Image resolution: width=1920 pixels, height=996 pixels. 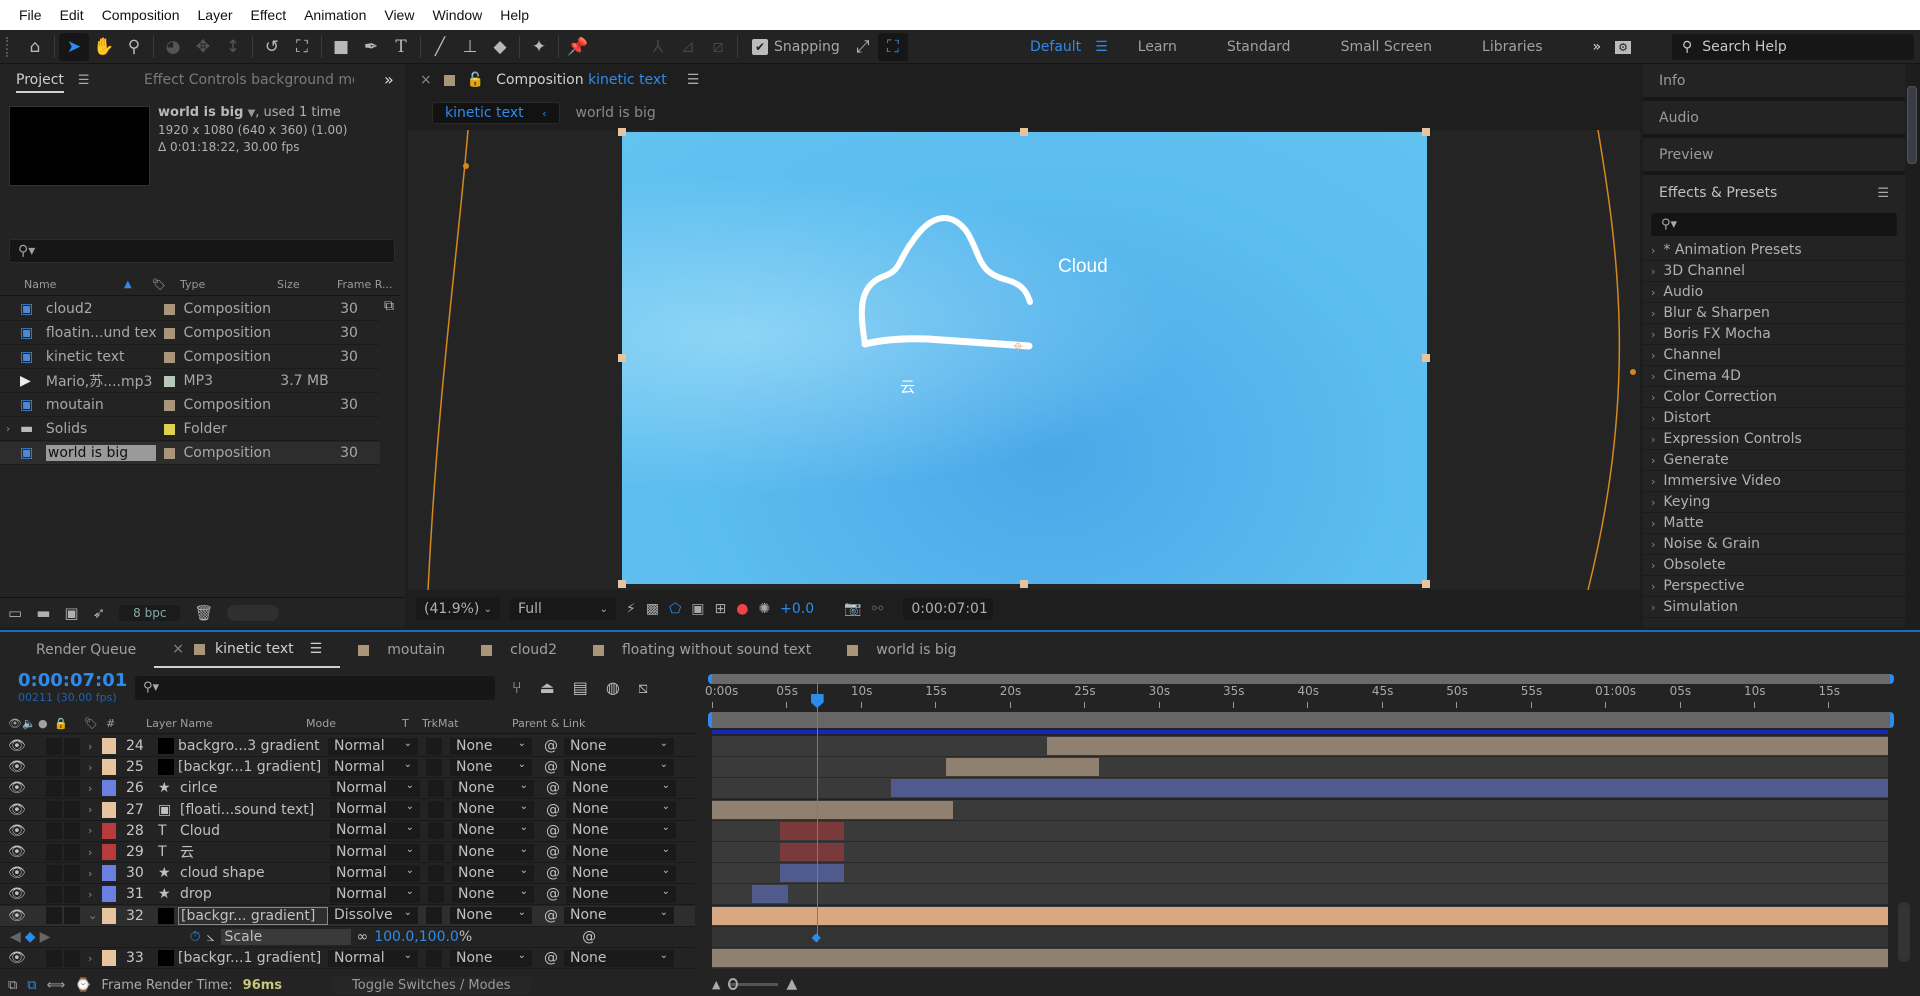 I want to click on timeline-tab: moutain, so click(x=401, y=650).